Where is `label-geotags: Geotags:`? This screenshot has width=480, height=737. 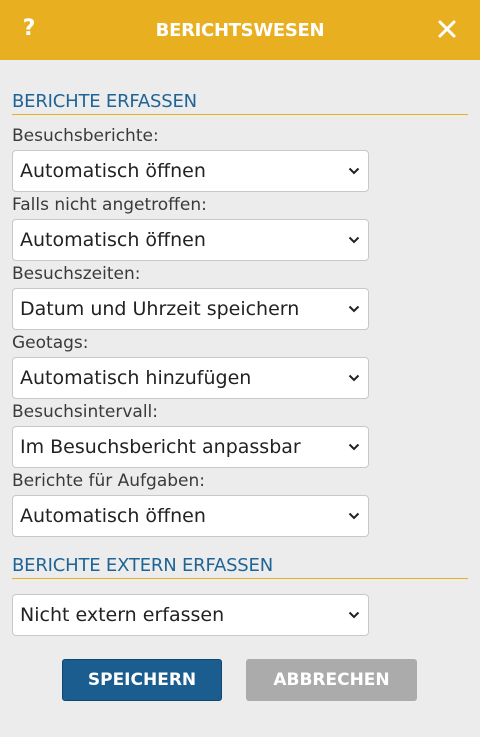 label-geotags: Geotags: is located at coordinates (50, 343).